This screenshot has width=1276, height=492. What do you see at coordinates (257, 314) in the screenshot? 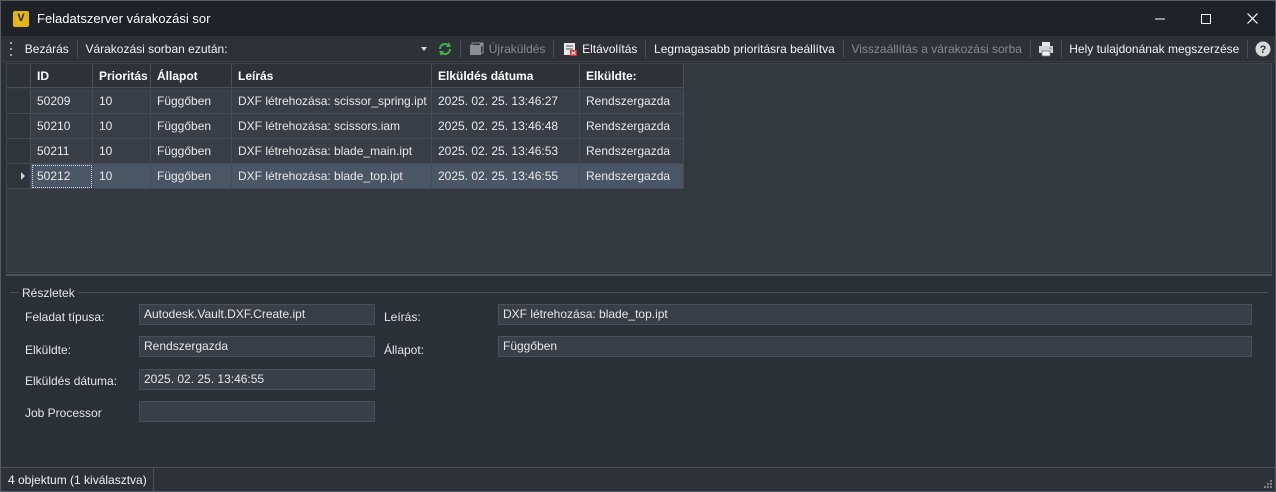
I see `task-type-field: Autodesk.Vault.DXF.Create.ipt` at bounding box center [257, 314].